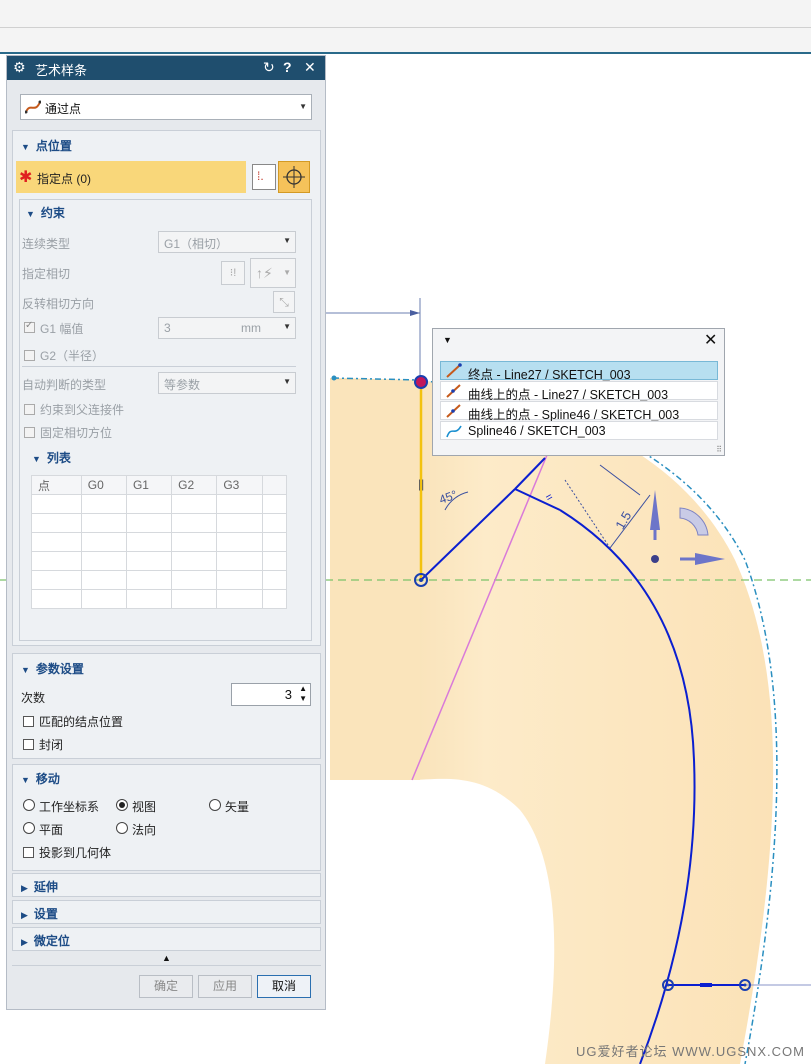 The width and height of the screenshot is (811, 1064). What do you see at coordinates (29, 805) in the screenshot?
I see `wcs-radio` at bounding box center [29, 805].